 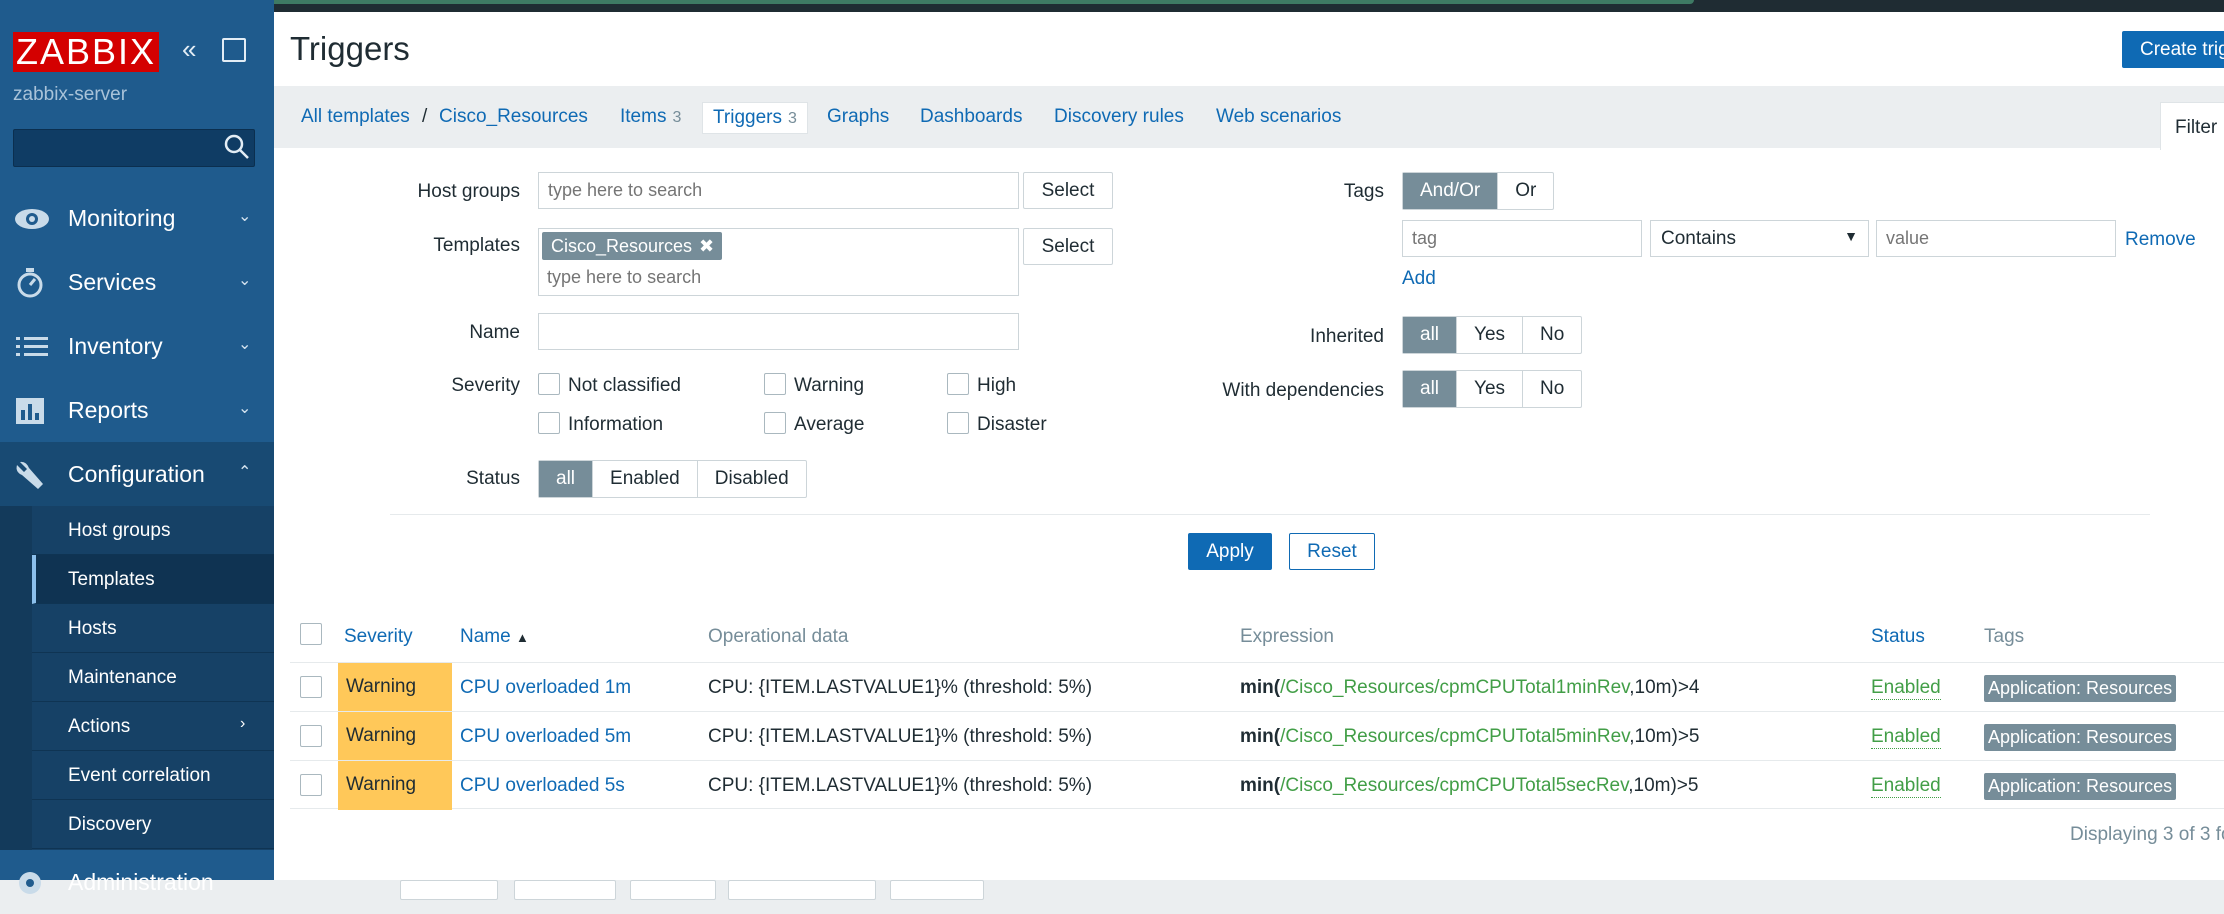 I want to click on menu-administration: Administration, so click(x=137, y=882).